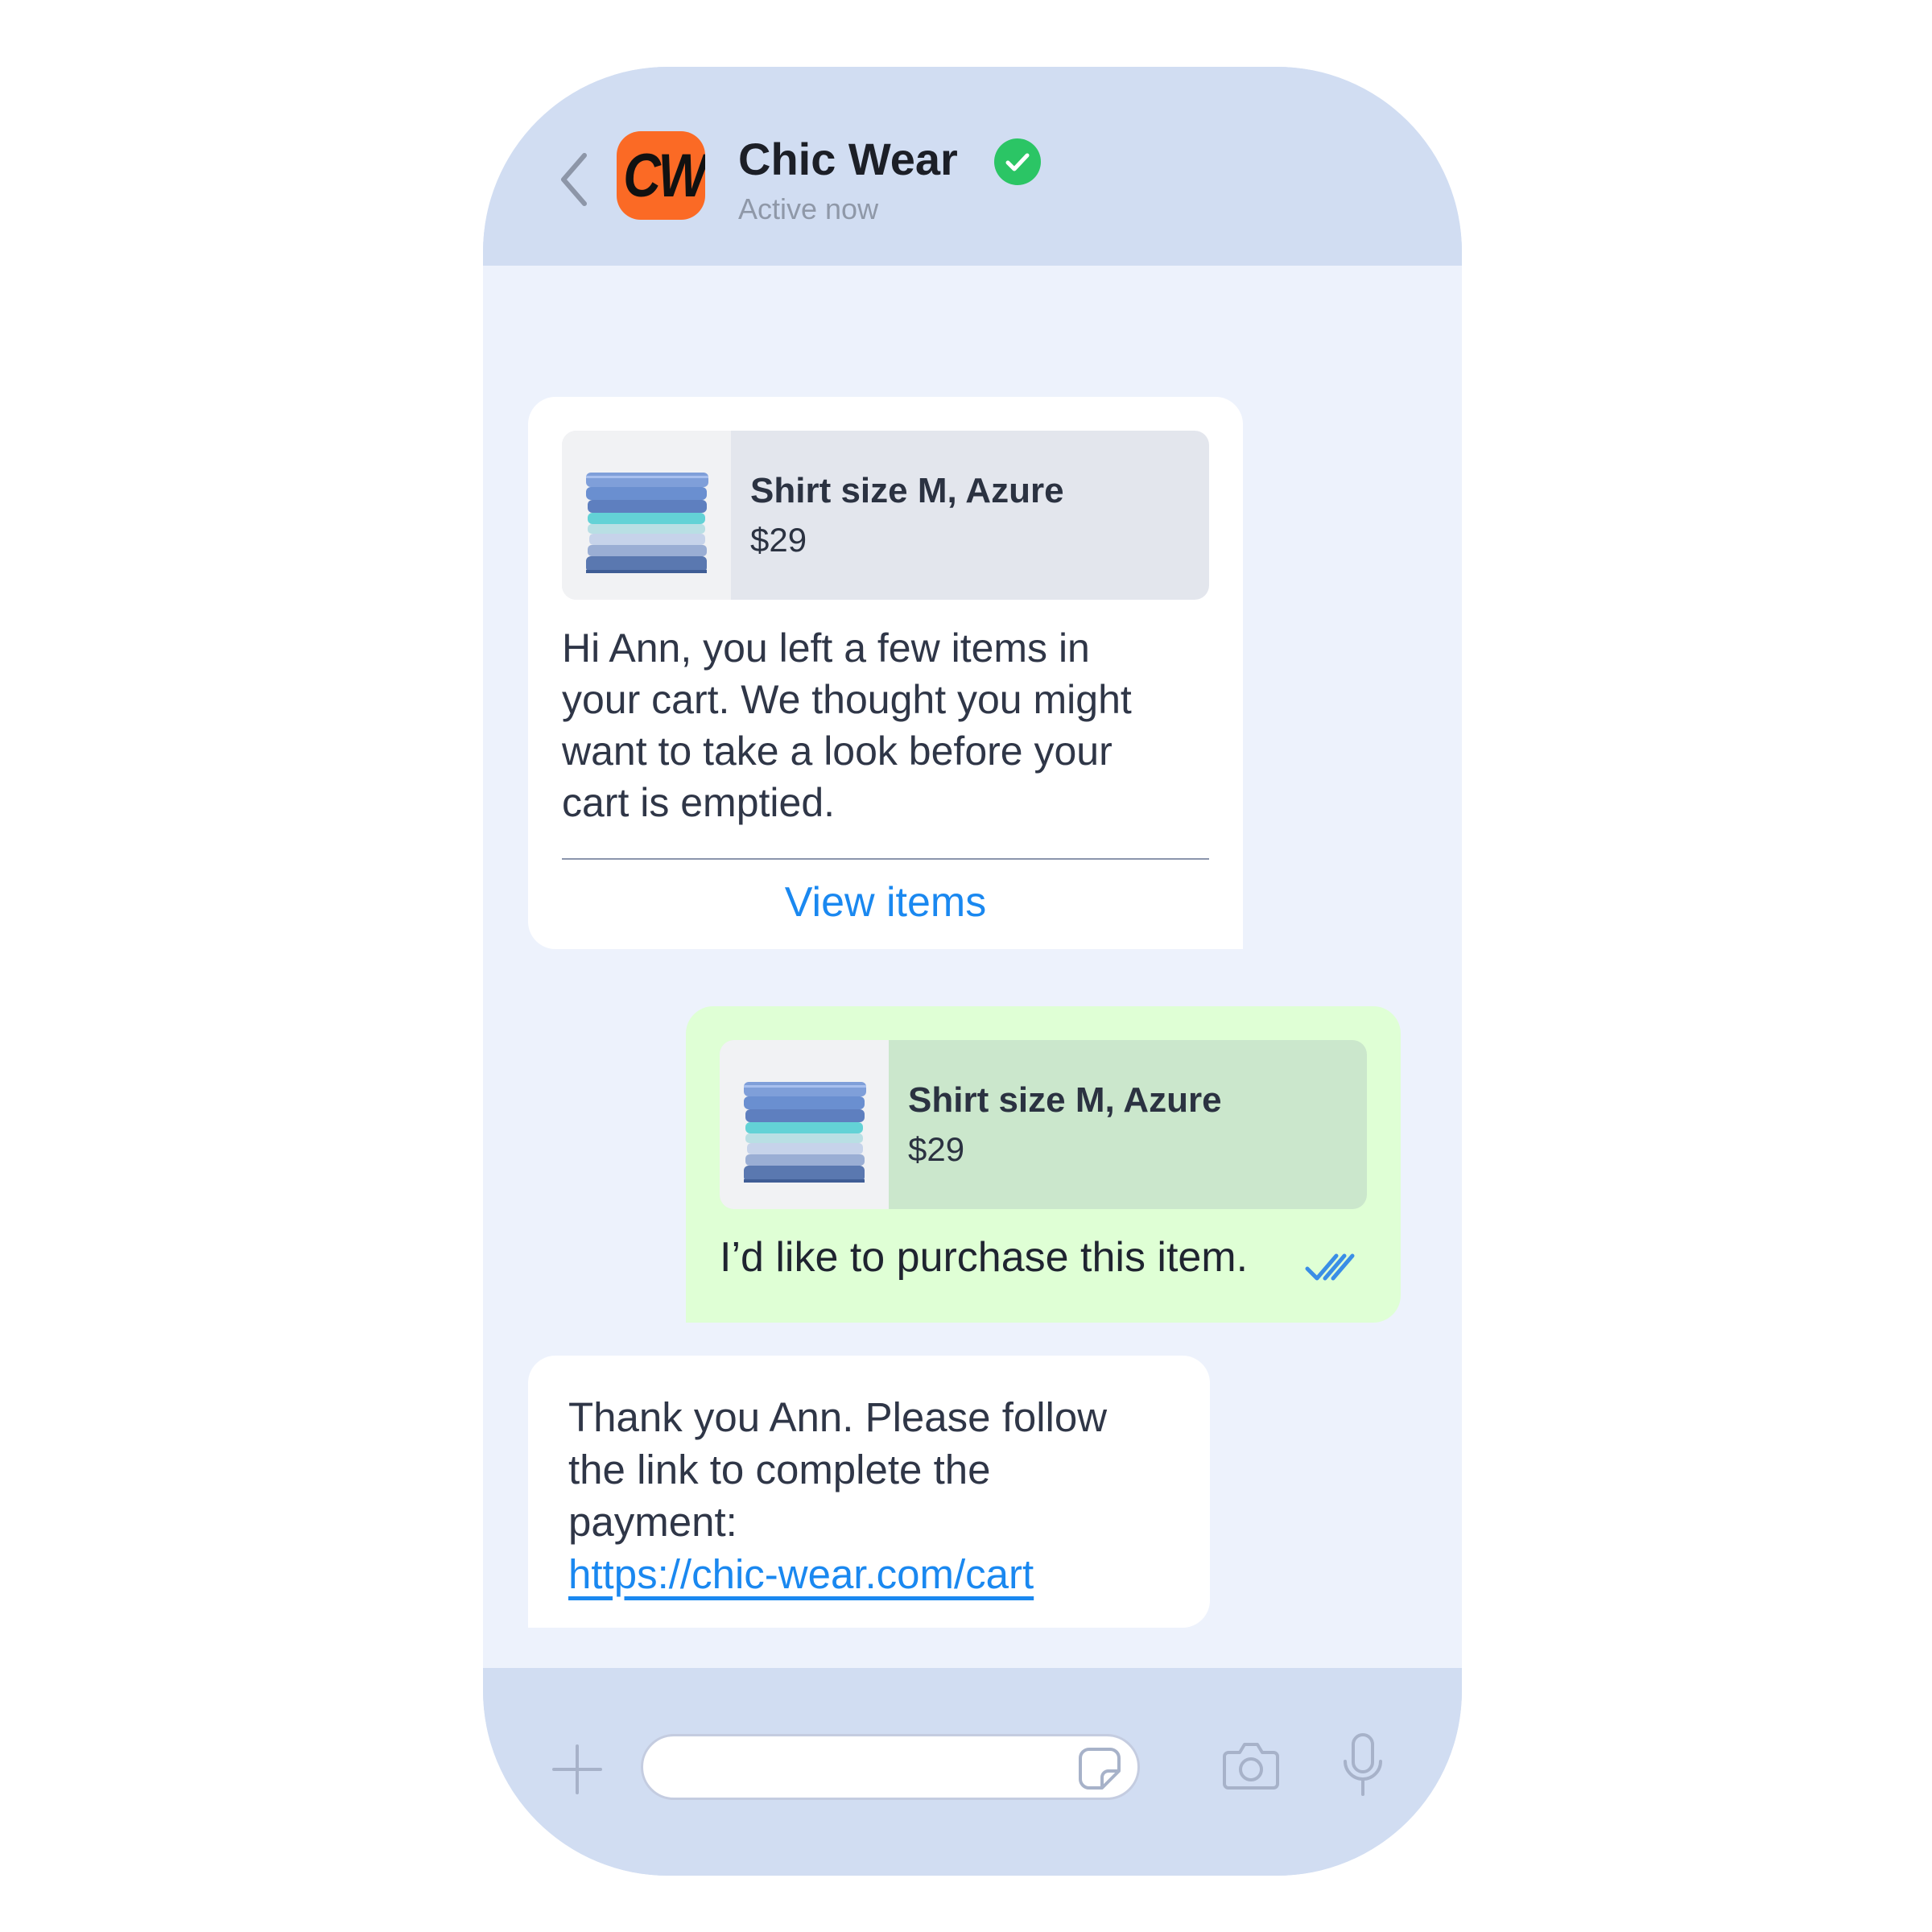  What do you see at coordinates (1251, 1766) in the screenshot?
I see `camera-icon` at bounding box center [1251, 1766].